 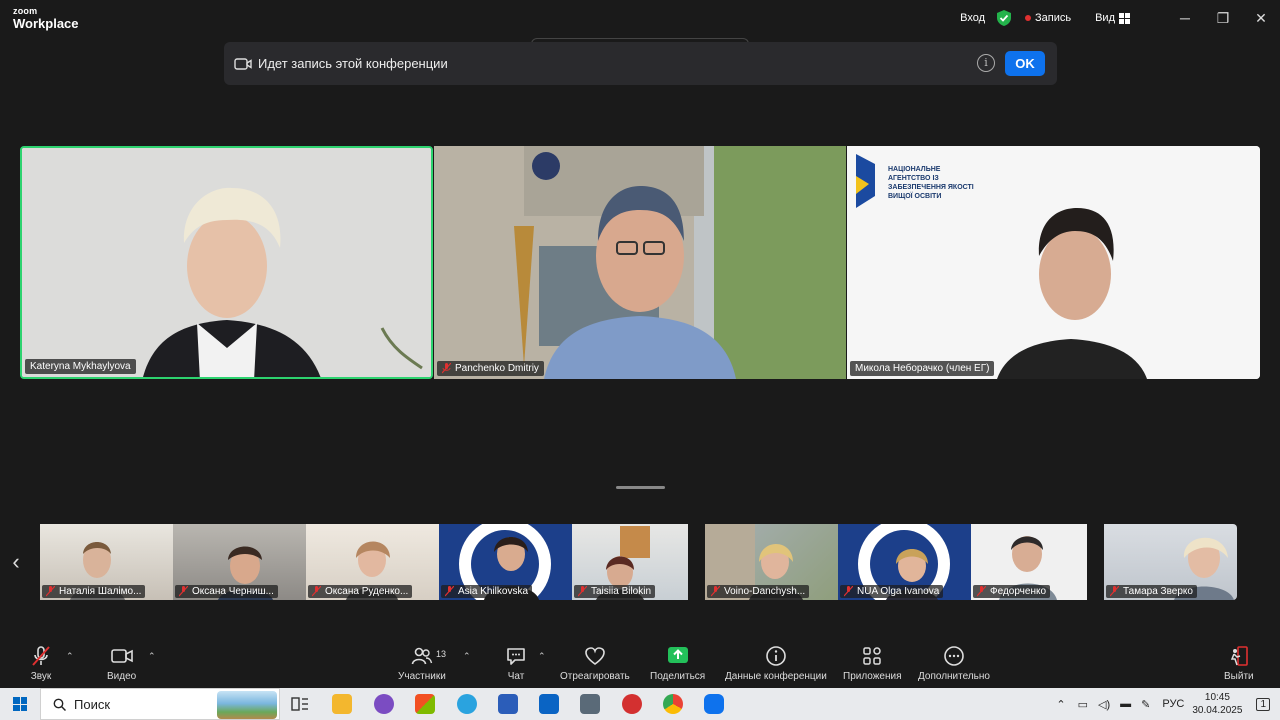 I want to click on thumbnail-tile: Тамара Зверко, so click(x=1170, y=562).